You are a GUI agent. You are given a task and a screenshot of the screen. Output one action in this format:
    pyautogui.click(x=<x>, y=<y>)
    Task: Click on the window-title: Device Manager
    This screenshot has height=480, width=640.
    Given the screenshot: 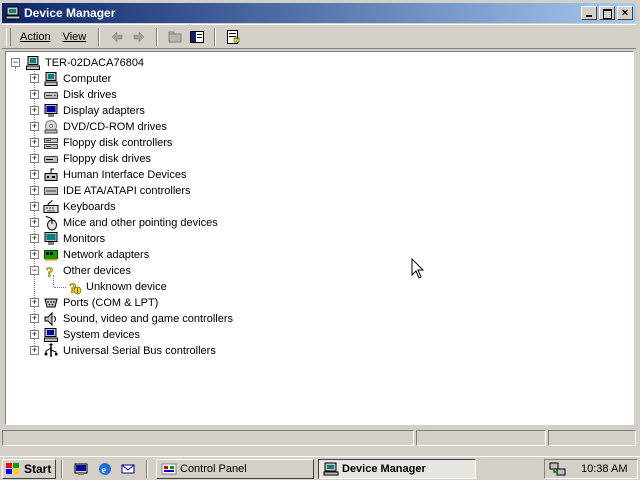 What is the action you would take?
    pyautogui.click(x=70, y=13)
    